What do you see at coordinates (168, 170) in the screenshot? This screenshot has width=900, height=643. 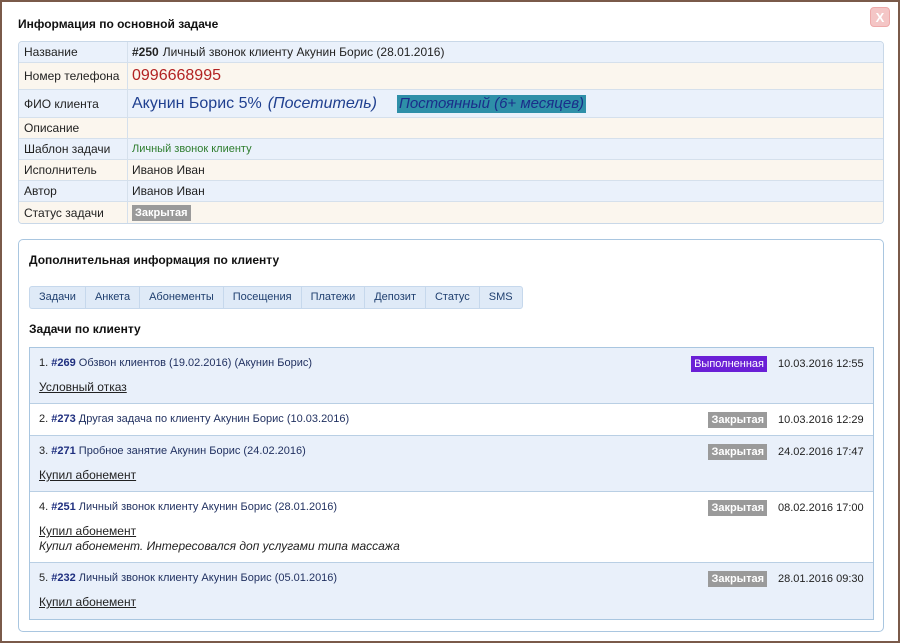 I see `executor-value: Иванов Иван` at bounding box center [168, 170].